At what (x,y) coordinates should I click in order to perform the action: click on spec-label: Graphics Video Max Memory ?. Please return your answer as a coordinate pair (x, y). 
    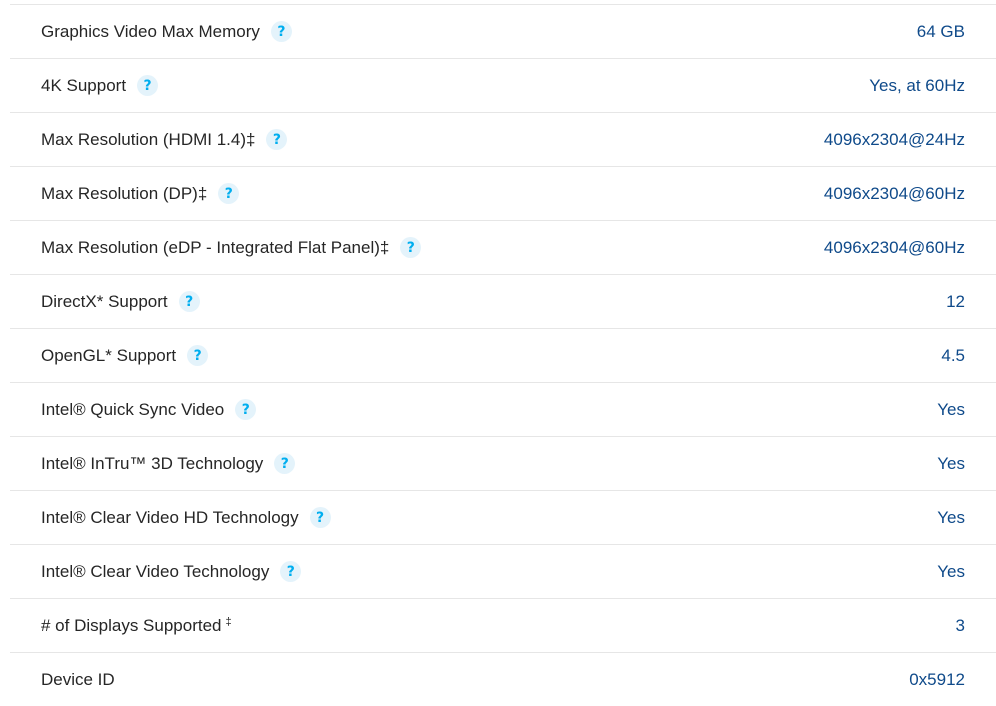
    Looking at the image, I should click on (166, 31).